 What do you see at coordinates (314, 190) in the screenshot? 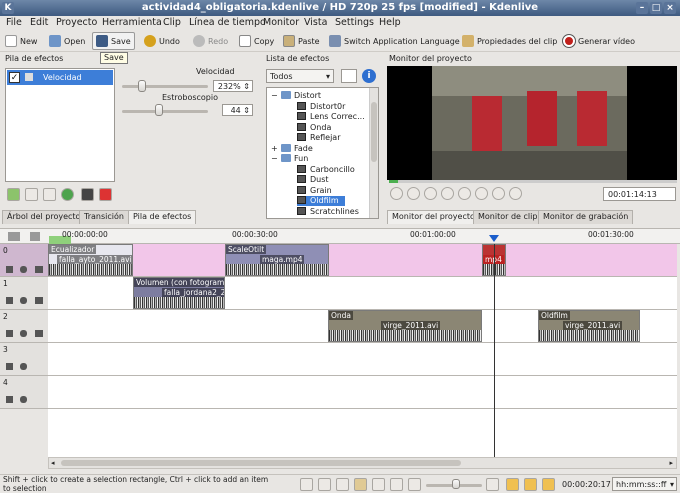
I see `tree-effect: Grain` at bounding box center [314, 190].